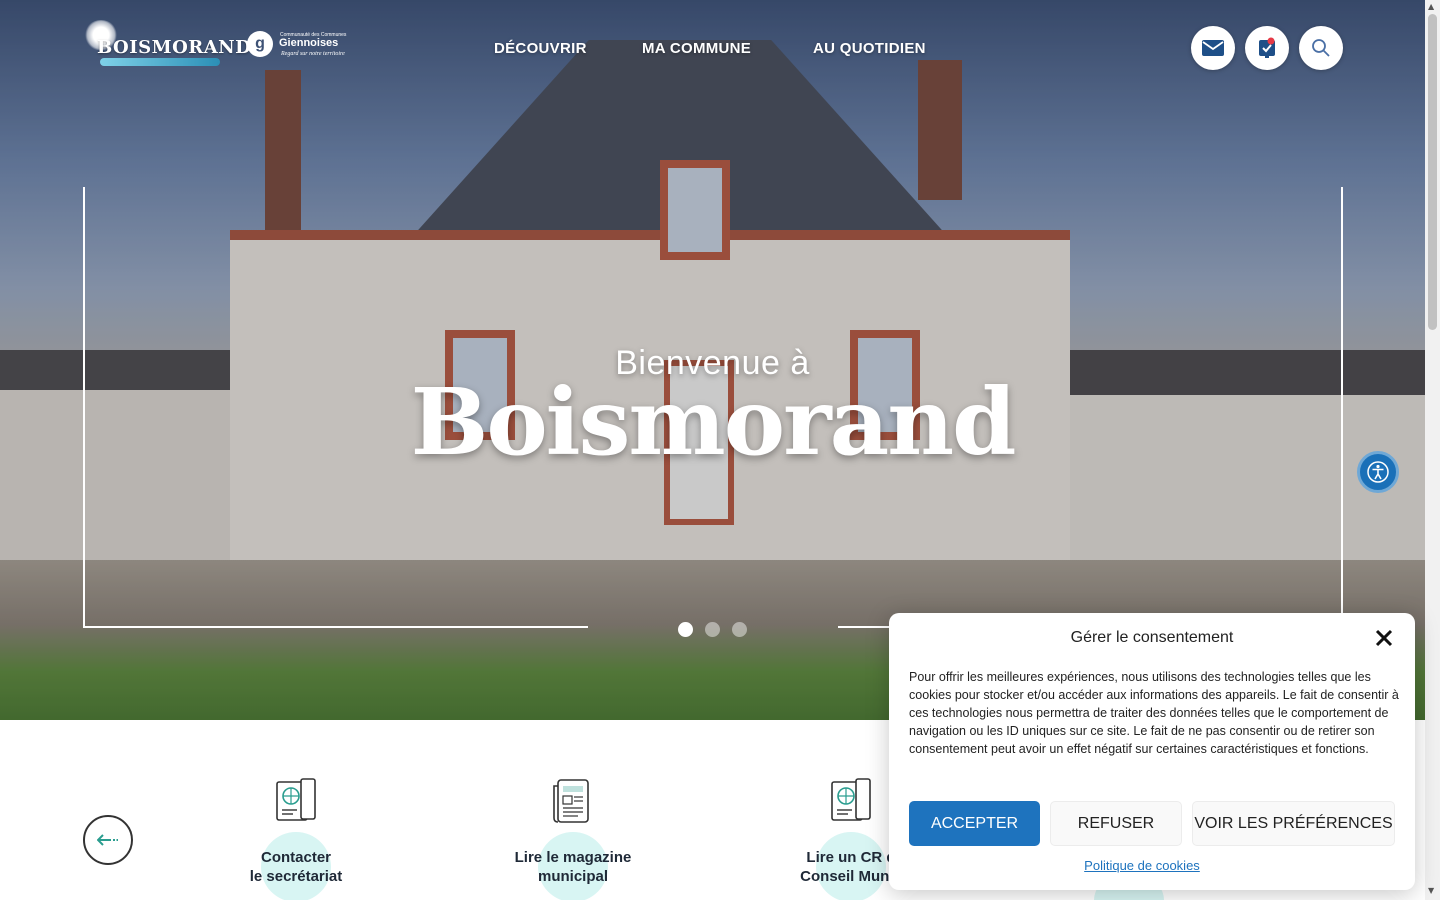 The height and width of the screenshot is (900, 1440). What do you see at coordinates (571, 801) in the screenshot?
I see `newspaper-icon` at bounding box center [571, 801].